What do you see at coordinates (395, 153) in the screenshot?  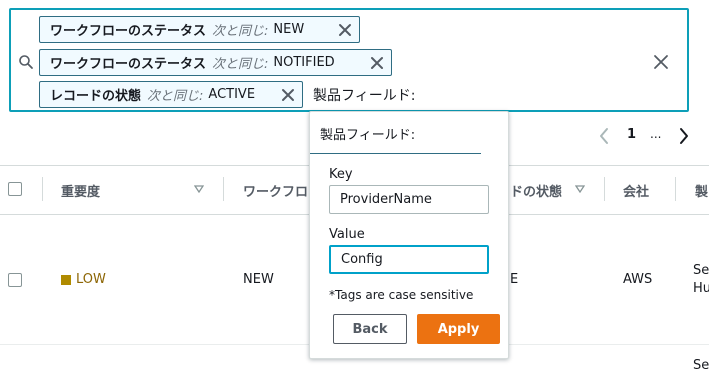 I see `popover-divider` at bounding box center [395, 153].